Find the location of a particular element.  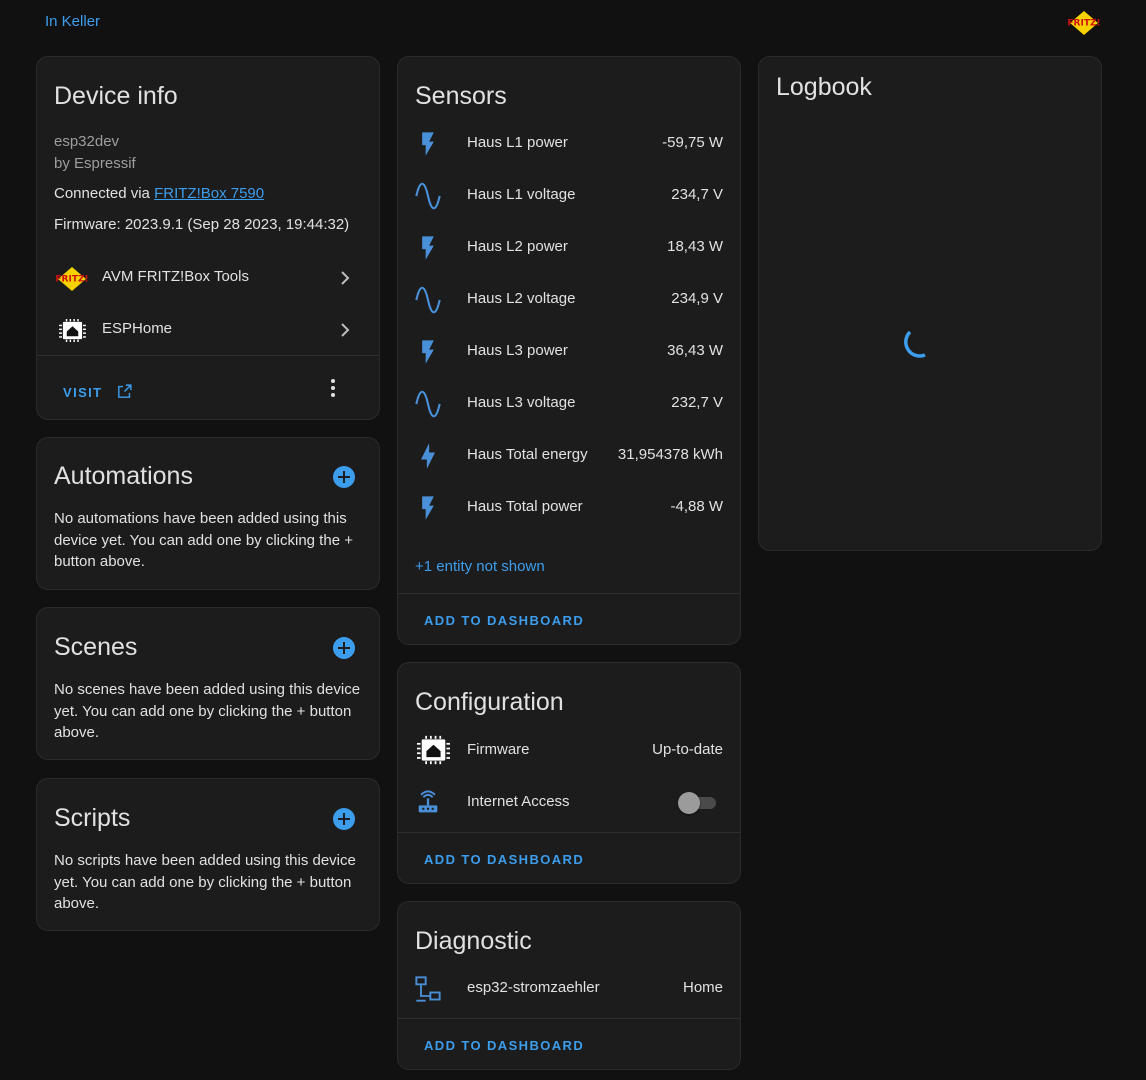

integration-label: ESPHome is located at coordinates (137, 328).